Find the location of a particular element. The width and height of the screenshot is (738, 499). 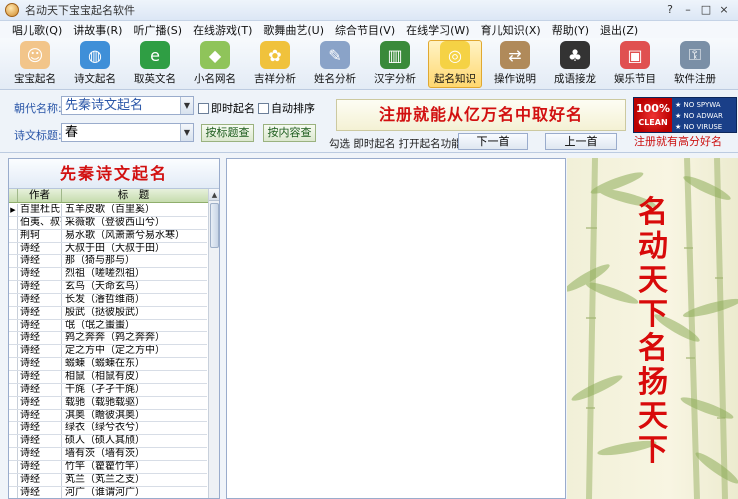

column-author: 作者 is located at coordinates (40, 195).